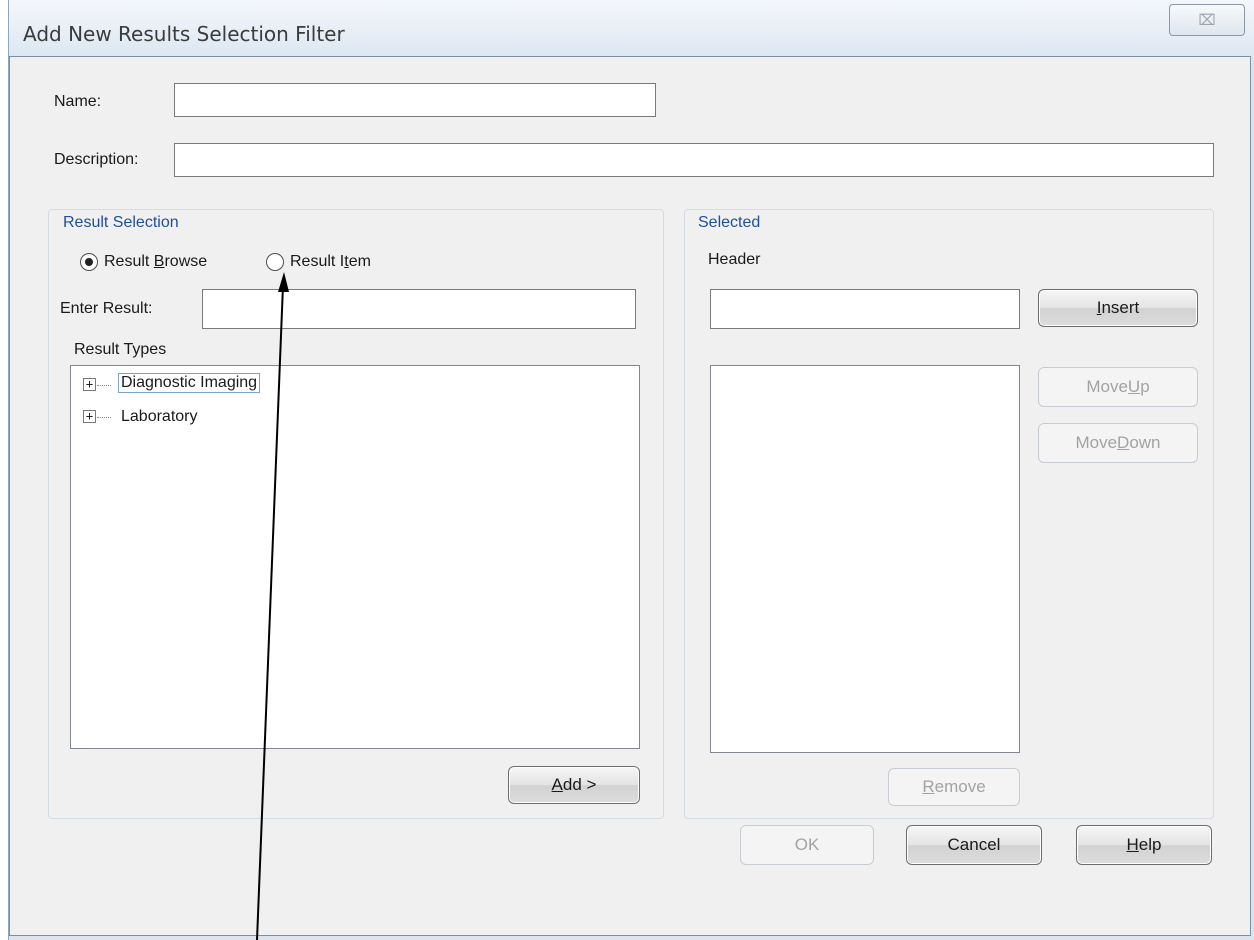 Image resolution: width=1254 pixels, height=940 pixels. I want to click on remove-button: Remove, so click(954, 787).